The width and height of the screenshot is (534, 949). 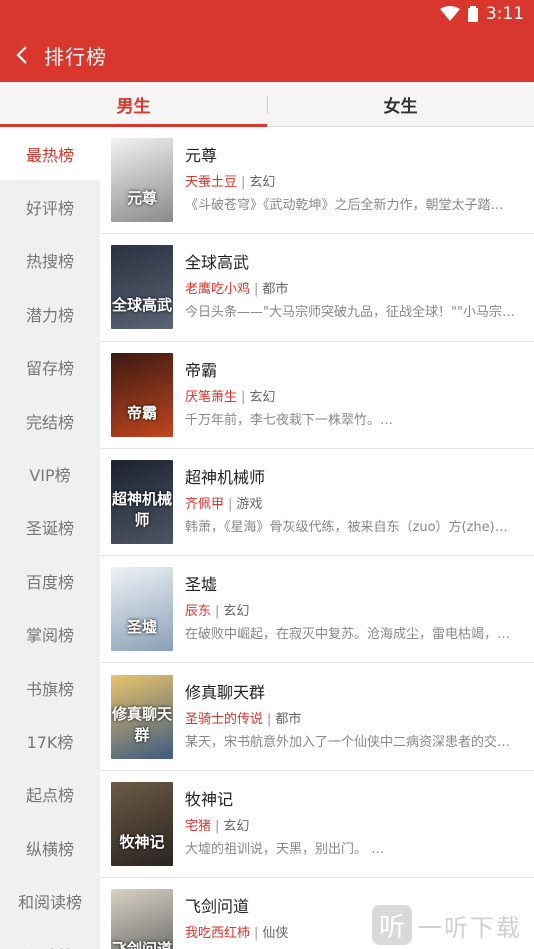 What do you see at coordinates (198, 826) in the screenshot?
I see `book-author: 宅猪` at bounding box center [198, 826].